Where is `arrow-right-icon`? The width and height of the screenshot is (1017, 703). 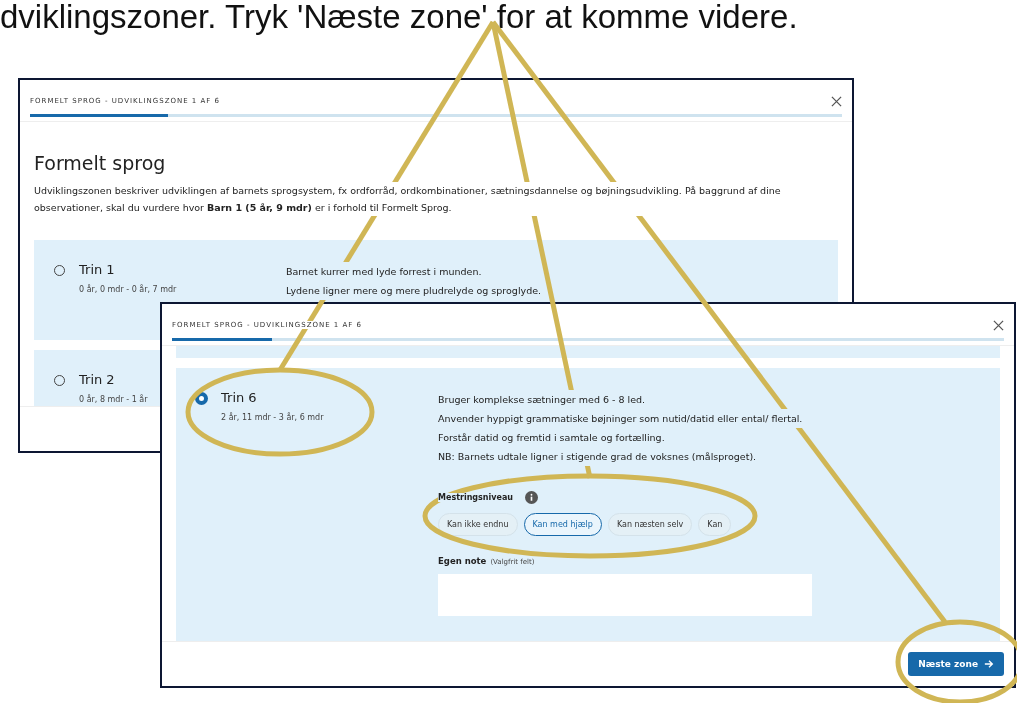 arrow-right-icon is located at coordinates (989, 664).